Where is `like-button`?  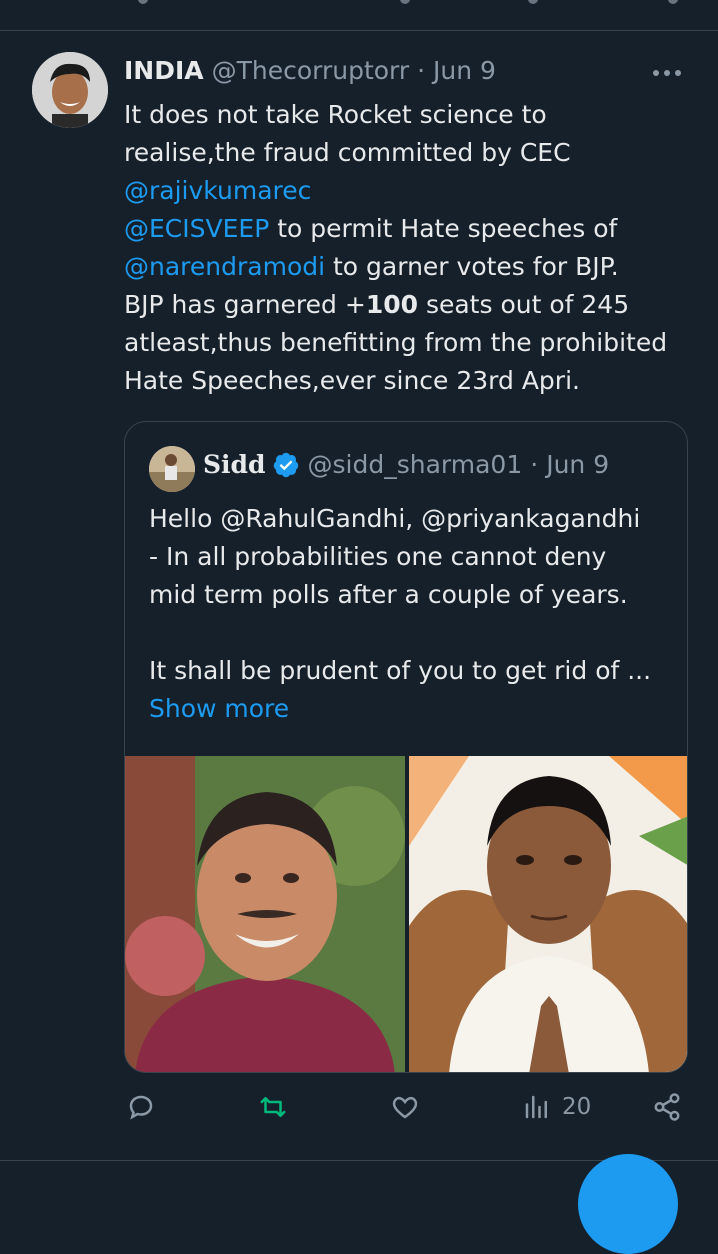
like-button is located at coordinates (405, 1107).